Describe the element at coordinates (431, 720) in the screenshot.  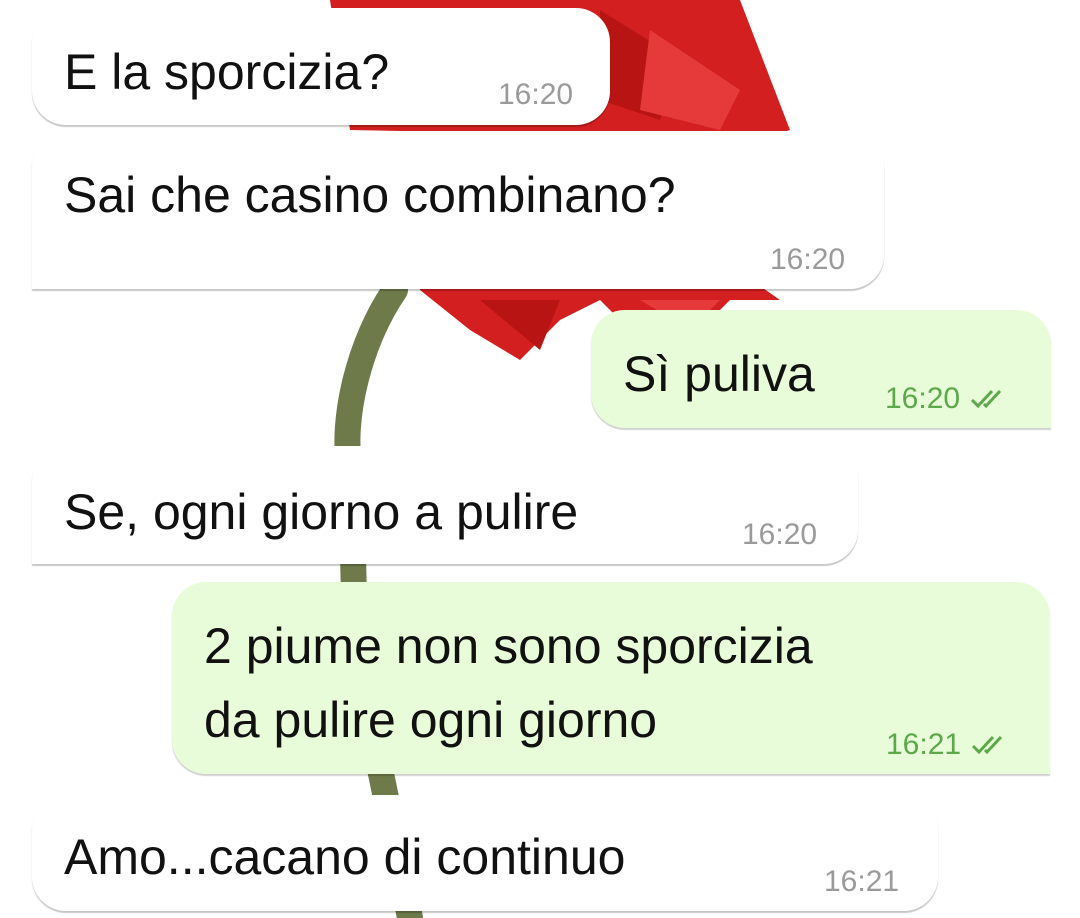
I see `message-text-line-2: da pulire ogni giorno` at that location.